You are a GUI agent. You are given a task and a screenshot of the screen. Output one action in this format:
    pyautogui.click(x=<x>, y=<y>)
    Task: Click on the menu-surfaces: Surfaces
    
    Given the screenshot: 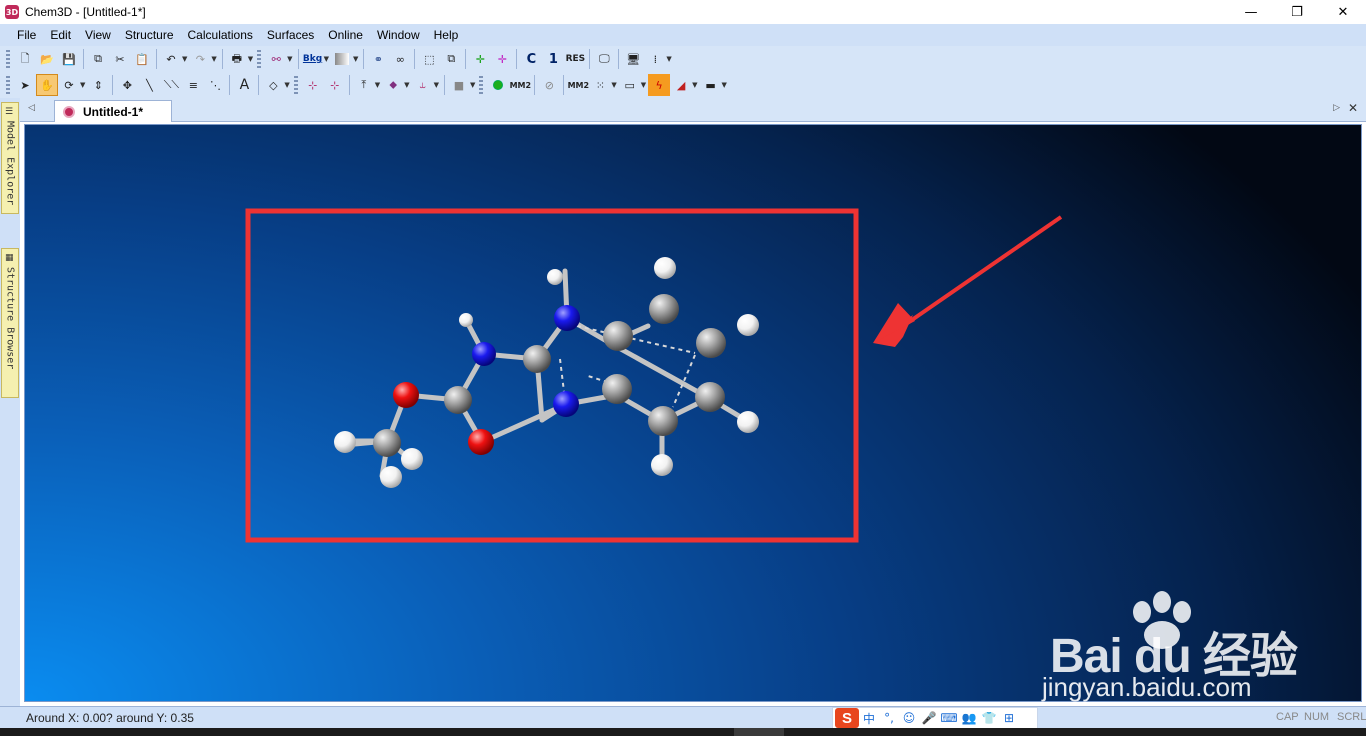 What is the action you would take?
    pyautogui.click(x=290, y=35)
    